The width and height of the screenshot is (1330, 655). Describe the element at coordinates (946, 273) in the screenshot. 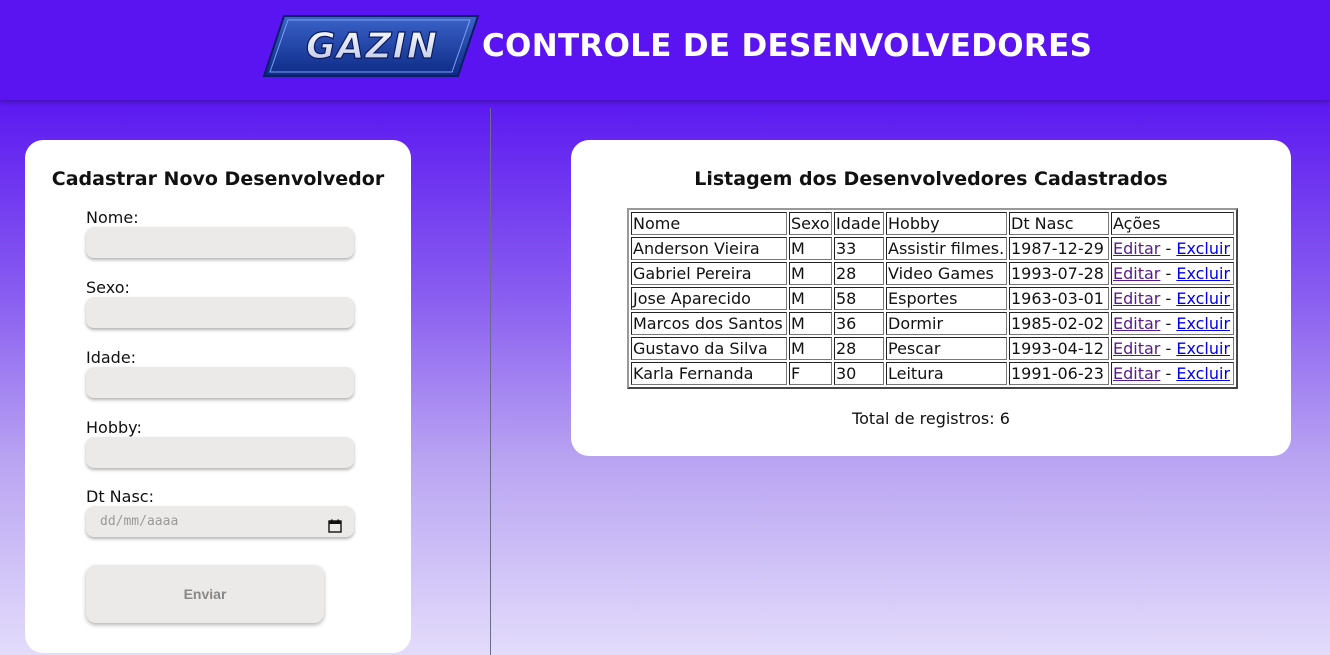

I see `cell-hobby: Video Games` at that location.